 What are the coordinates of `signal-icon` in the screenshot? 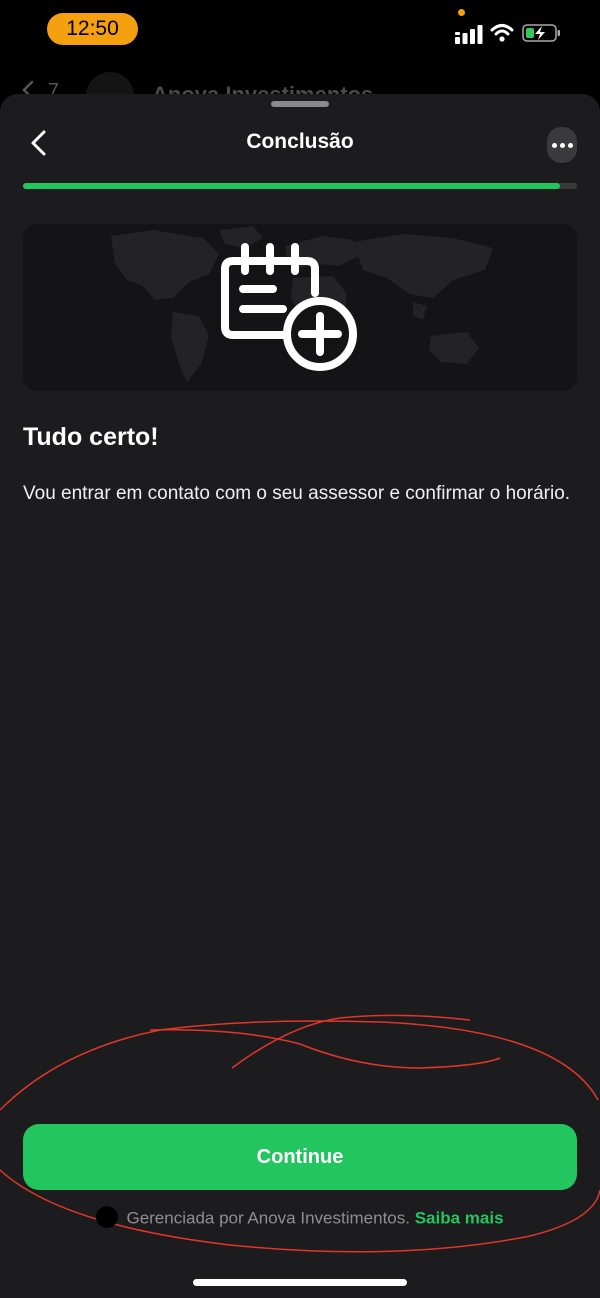 It's located at (469, 34).